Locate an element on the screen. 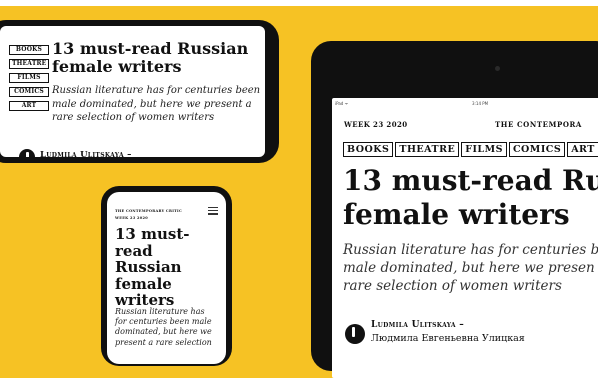 The height and width of the screenshot is (378, 598). phone-header: THE CONTEMPORARY CRITIC WEEK 23 2020 is located at coordinates (148, 215).